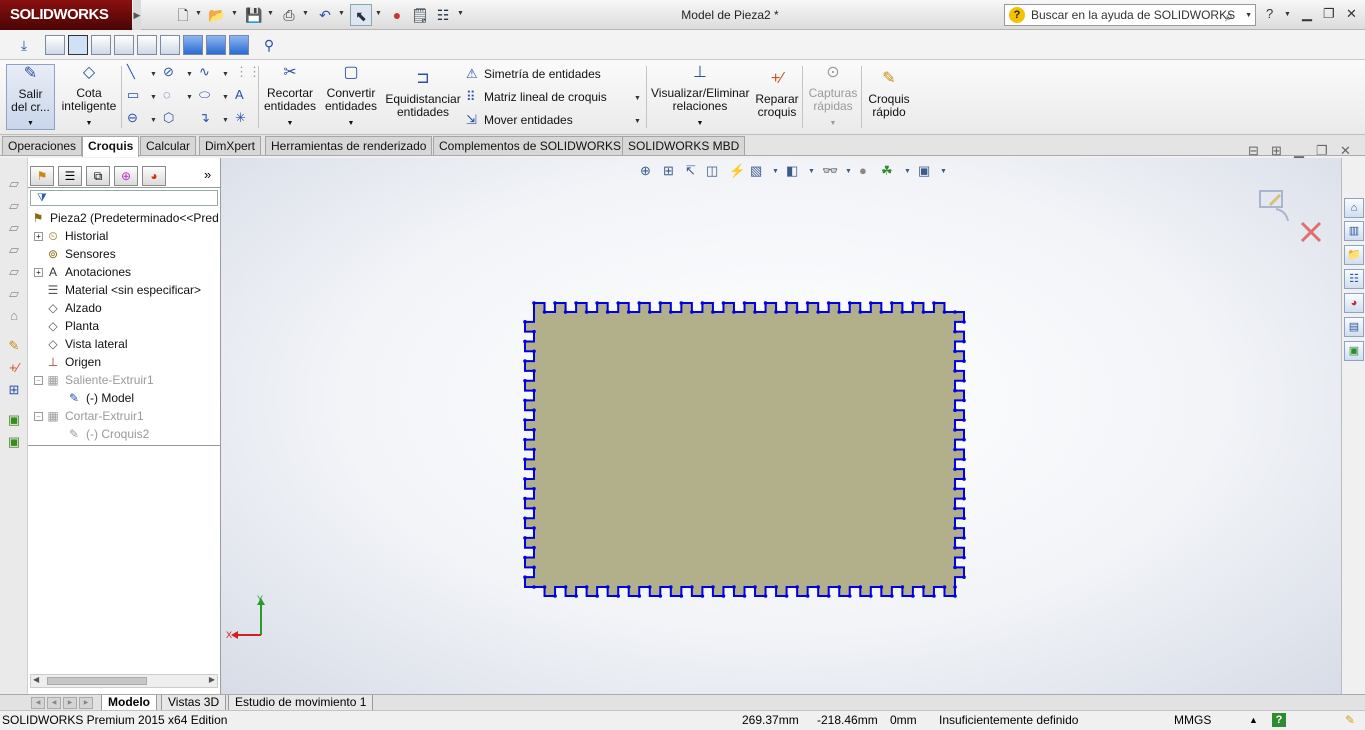 The image size is (1365, 730). What do you see at coordinates (168, 145) in the screenshot?
I see `tab-calcular: Calcular` at bounding box center [168, 145].